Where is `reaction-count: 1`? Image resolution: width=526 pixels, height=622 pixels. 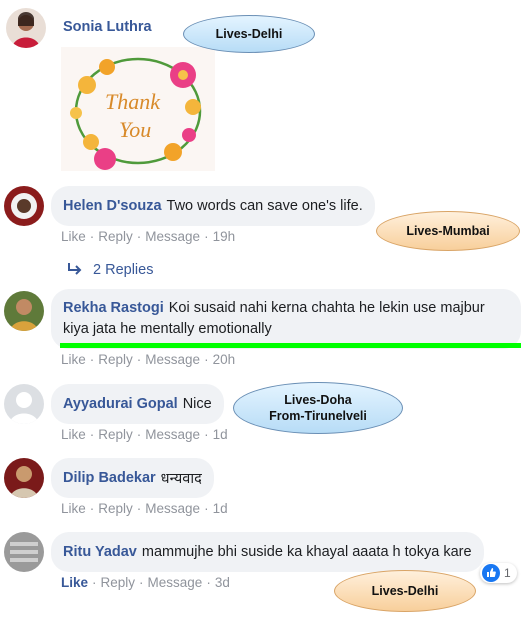
reaction-count: 1 is located at coordinates (507, 573).